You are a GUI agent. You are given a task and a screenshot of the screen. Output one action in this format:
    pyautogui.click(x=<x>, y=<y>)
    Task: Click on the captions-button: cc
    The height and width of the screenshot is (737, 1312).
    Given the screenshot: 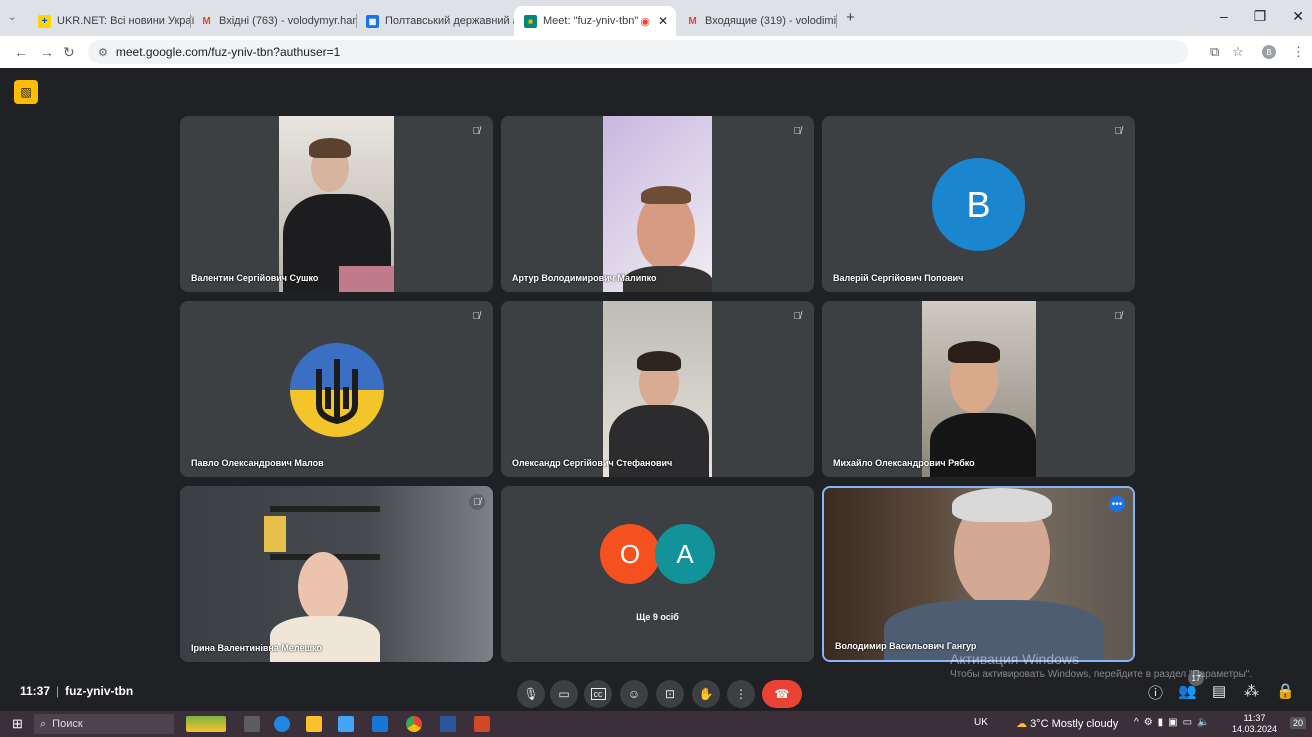 What is the action you would take?
    pyautogui.click(x=598, y=694)
    